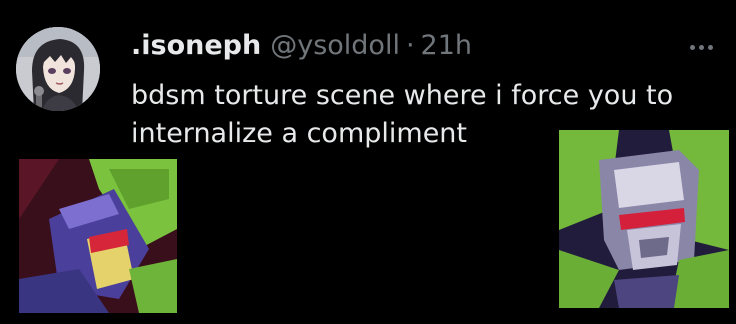  Describe the element at coordinates (196, 46) in the screenshot. I see `display-name: .isoneph` at that location.